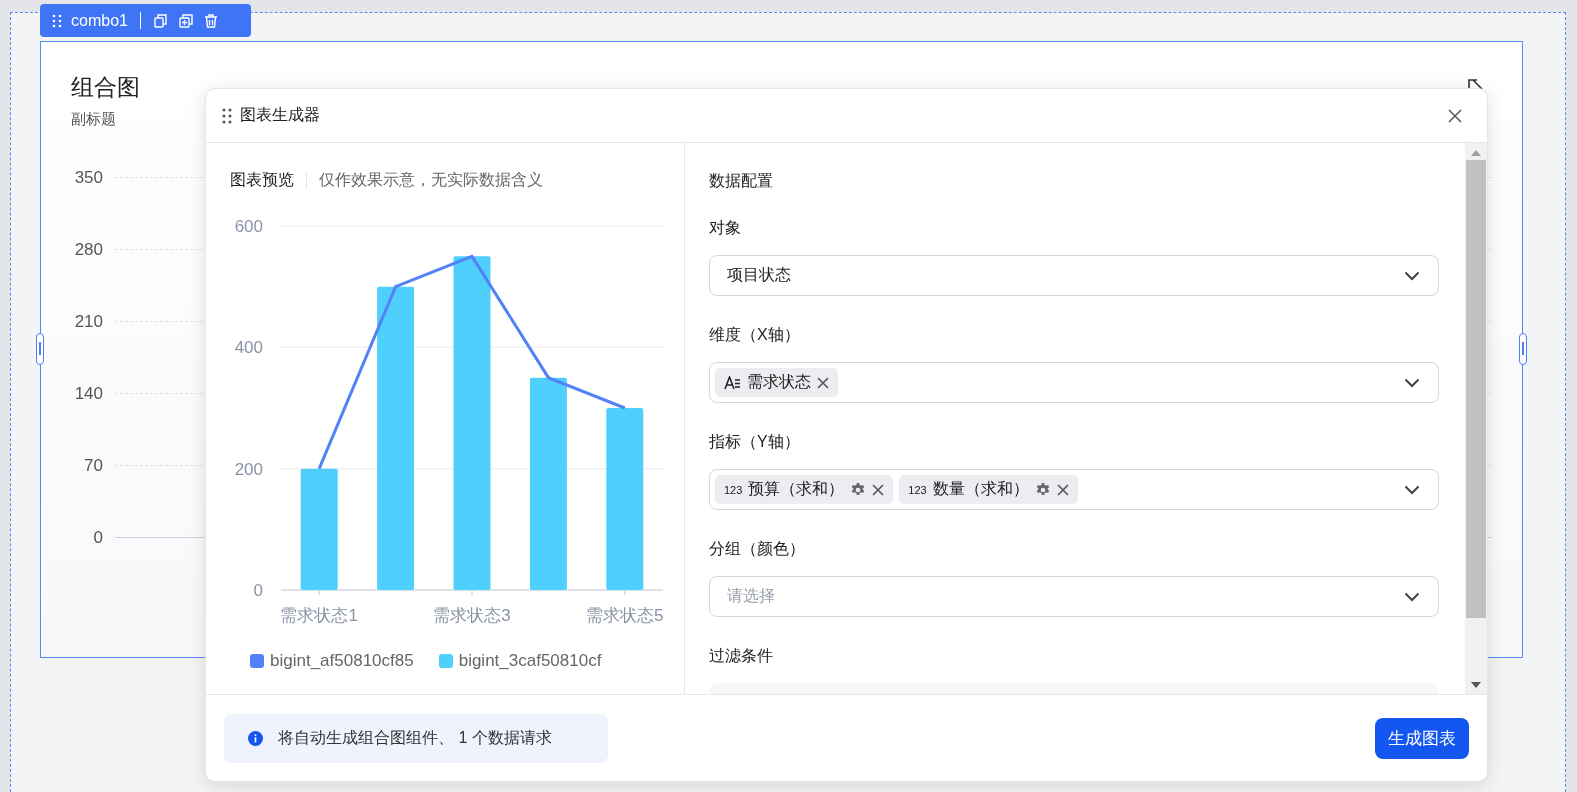  Describe the element at coordinates (1476, 685) in the screenshot. I see `scroll-down-icon` at that location.